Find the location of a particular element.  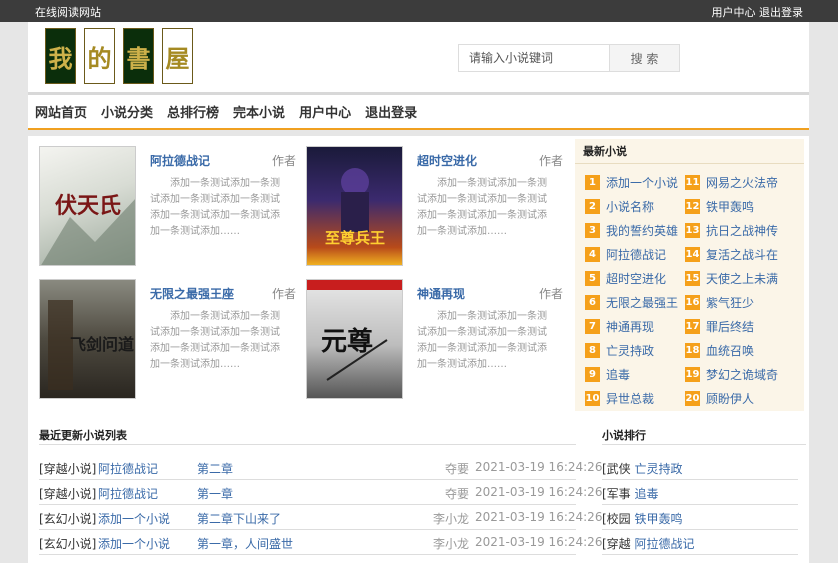

ranking-category: [军事 is located at coordinates (616, 494).